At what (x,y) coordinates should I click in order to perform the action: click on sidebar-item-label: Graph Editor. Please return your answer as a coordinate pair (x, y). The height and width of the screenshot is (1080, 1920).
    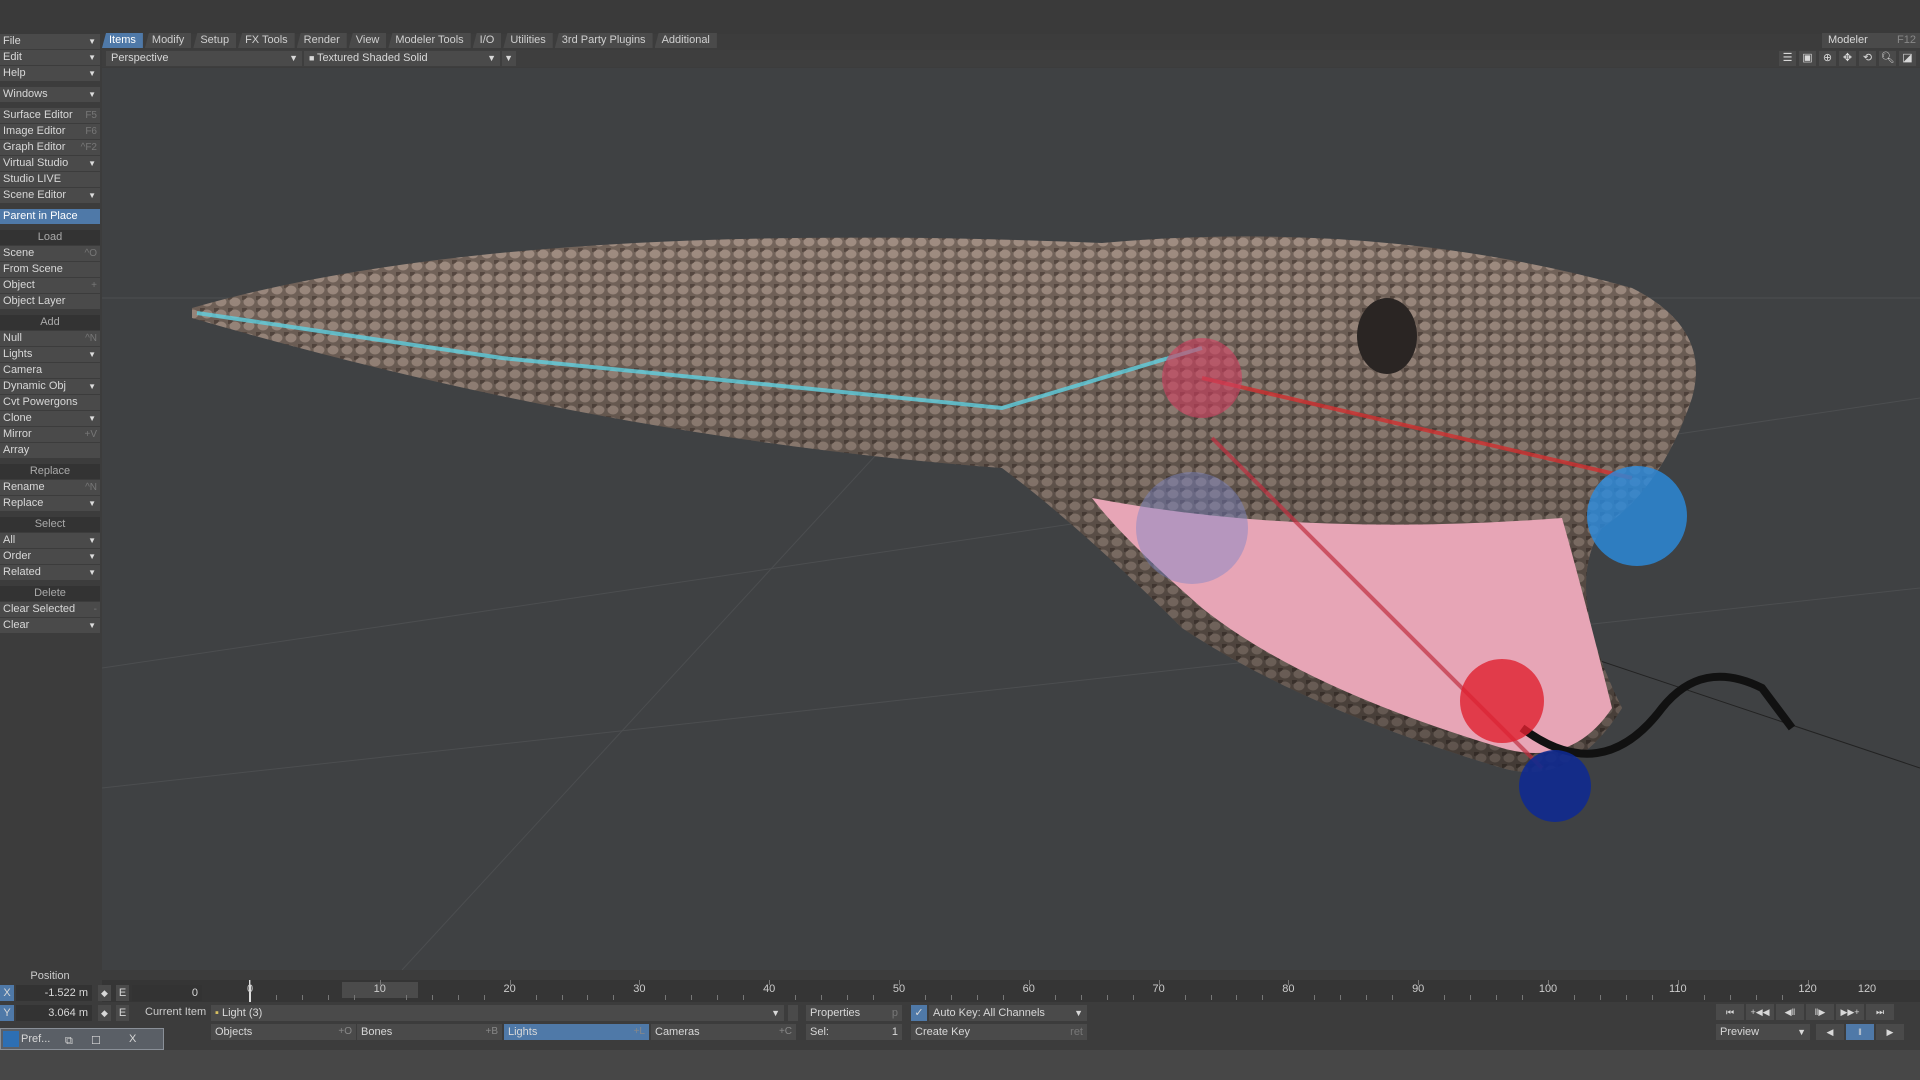
    Looking at the image, I should click on (34, 147).